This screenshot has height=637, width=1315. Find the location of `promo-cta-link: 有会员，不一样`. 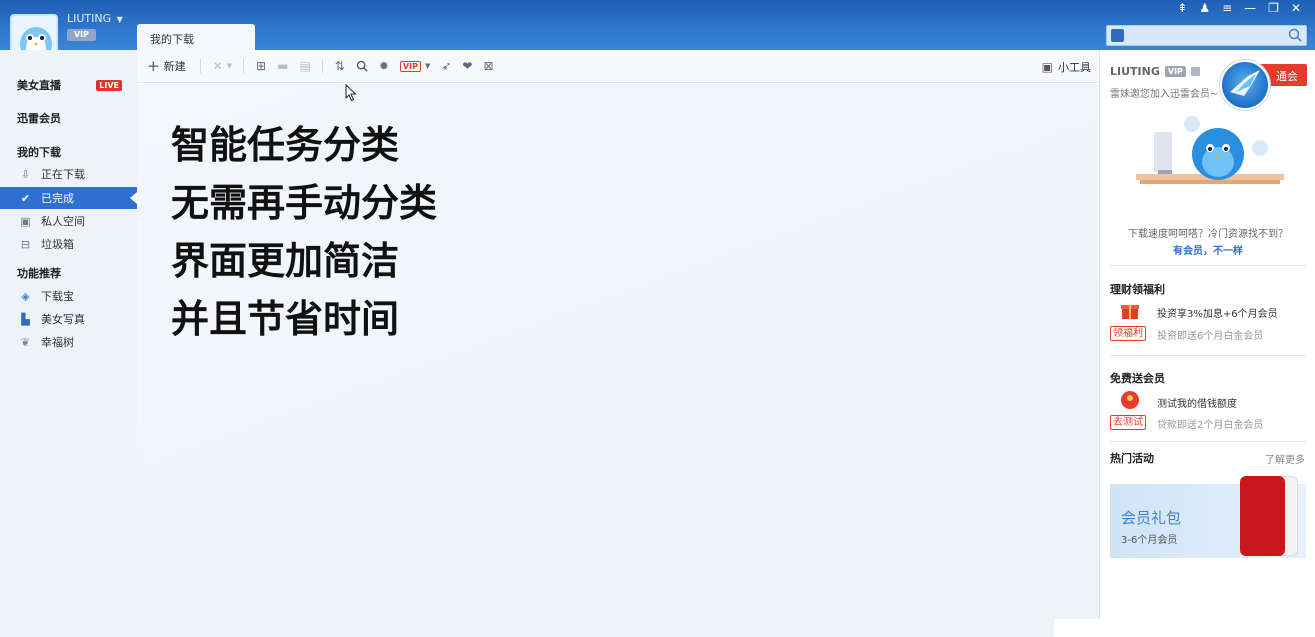

promo-cta-link: 有会员，不一样 is located at coordinates (1207, 249).